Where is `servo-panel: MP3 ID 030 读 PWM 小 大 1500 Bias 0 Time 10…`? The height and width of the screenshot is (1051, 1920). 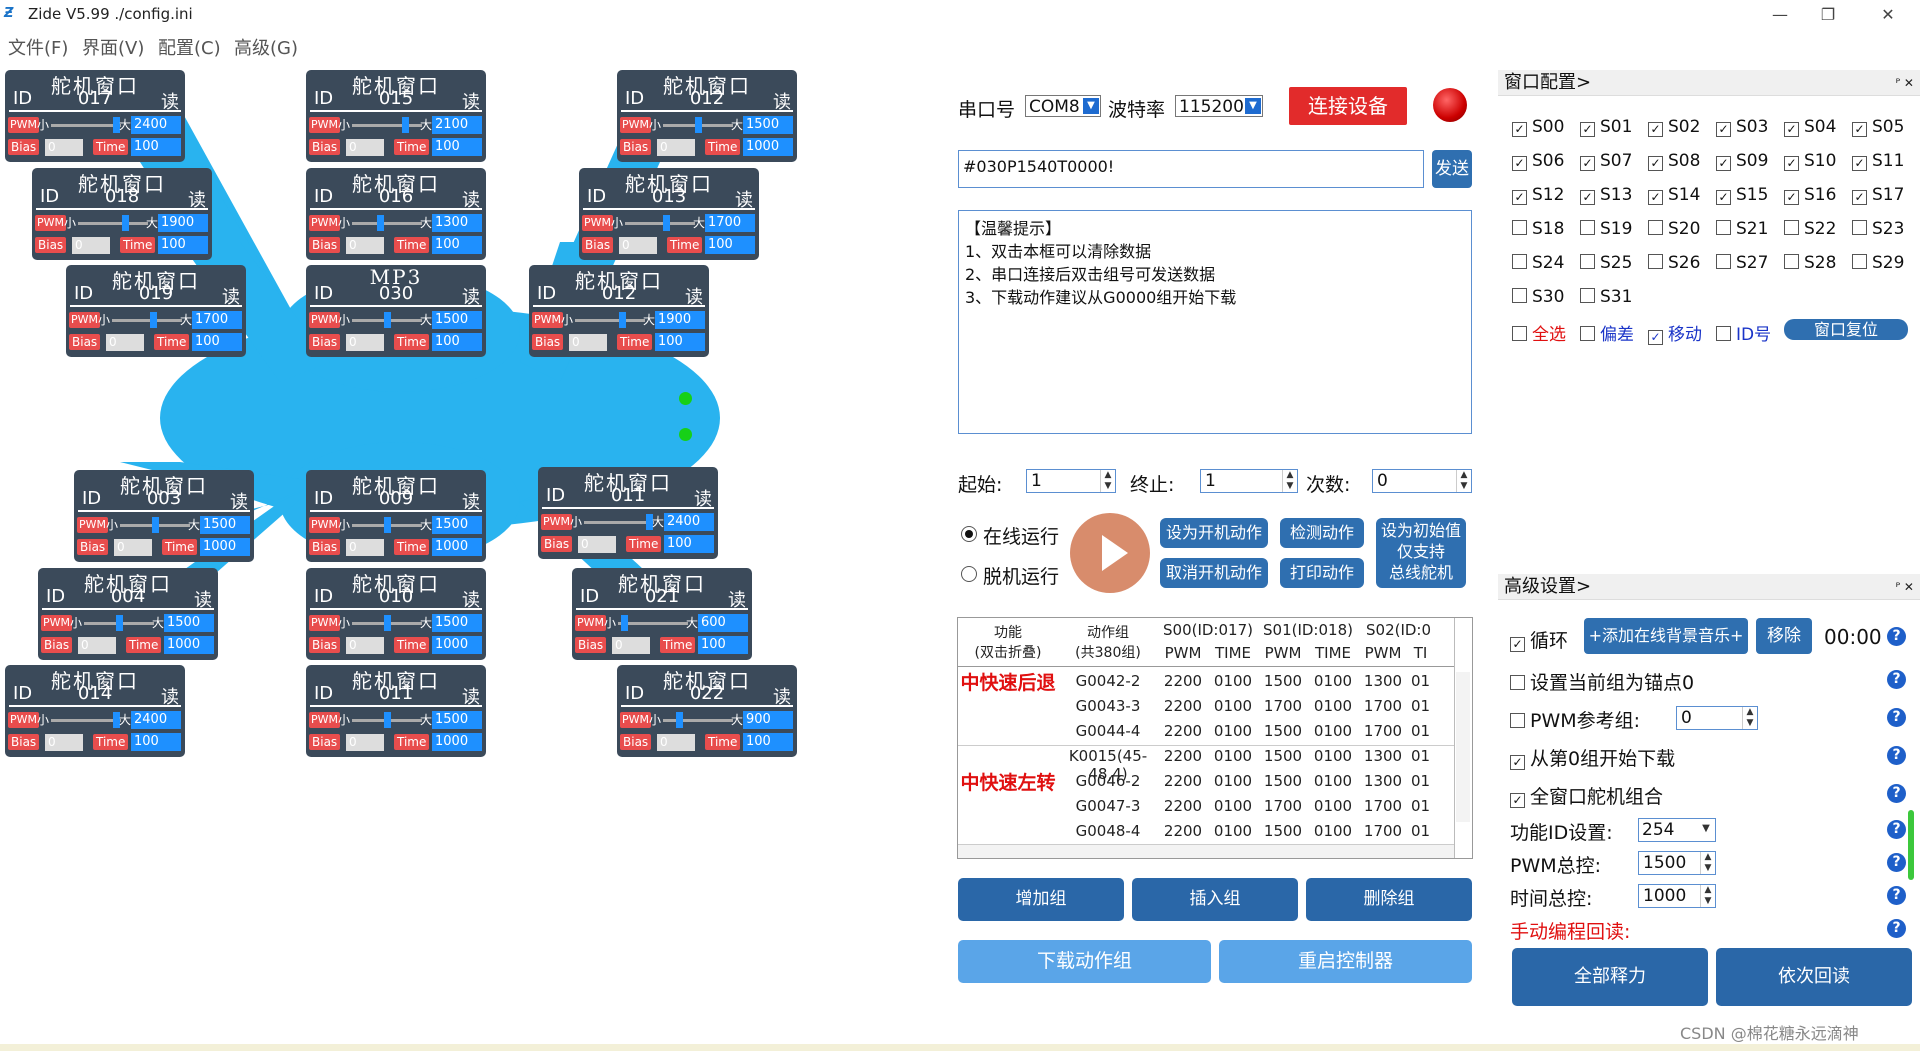 servo-panel: MP3 ID 030 读 PWM 小 大 1500 Bias 0 Time 10… is located at coordinates (396, 311).